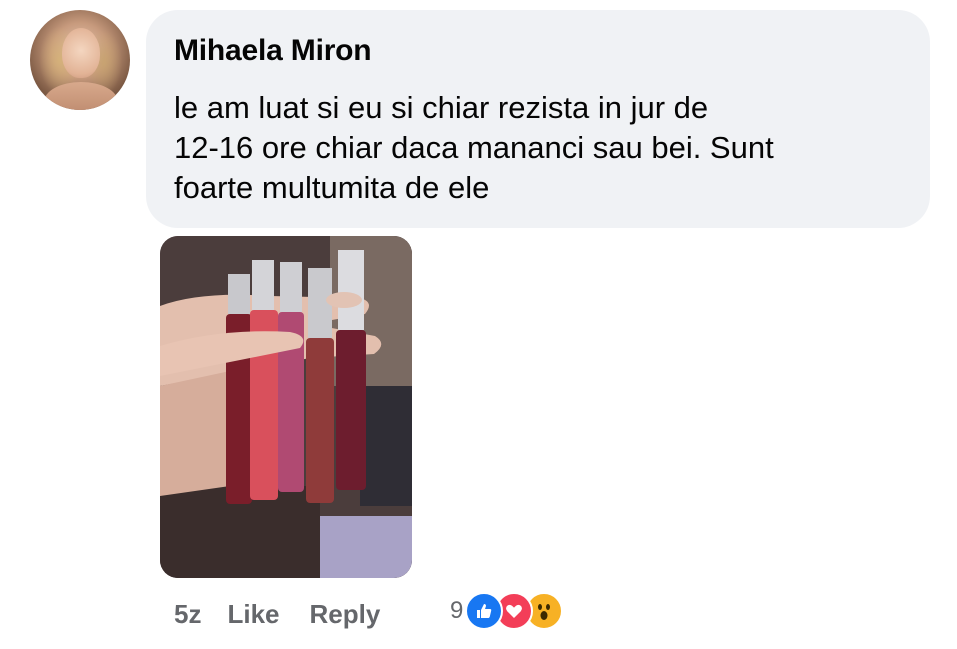  I want to click on reply-button: Reply, so click(345, 614).